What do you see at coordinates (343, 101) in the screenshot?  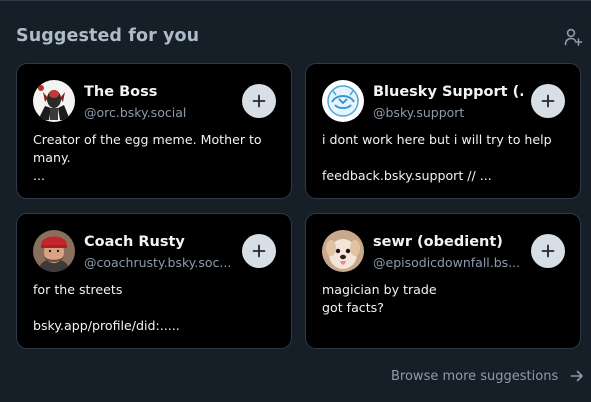 I see `bluesky-support-avatar` at bounding box center [343, 101].